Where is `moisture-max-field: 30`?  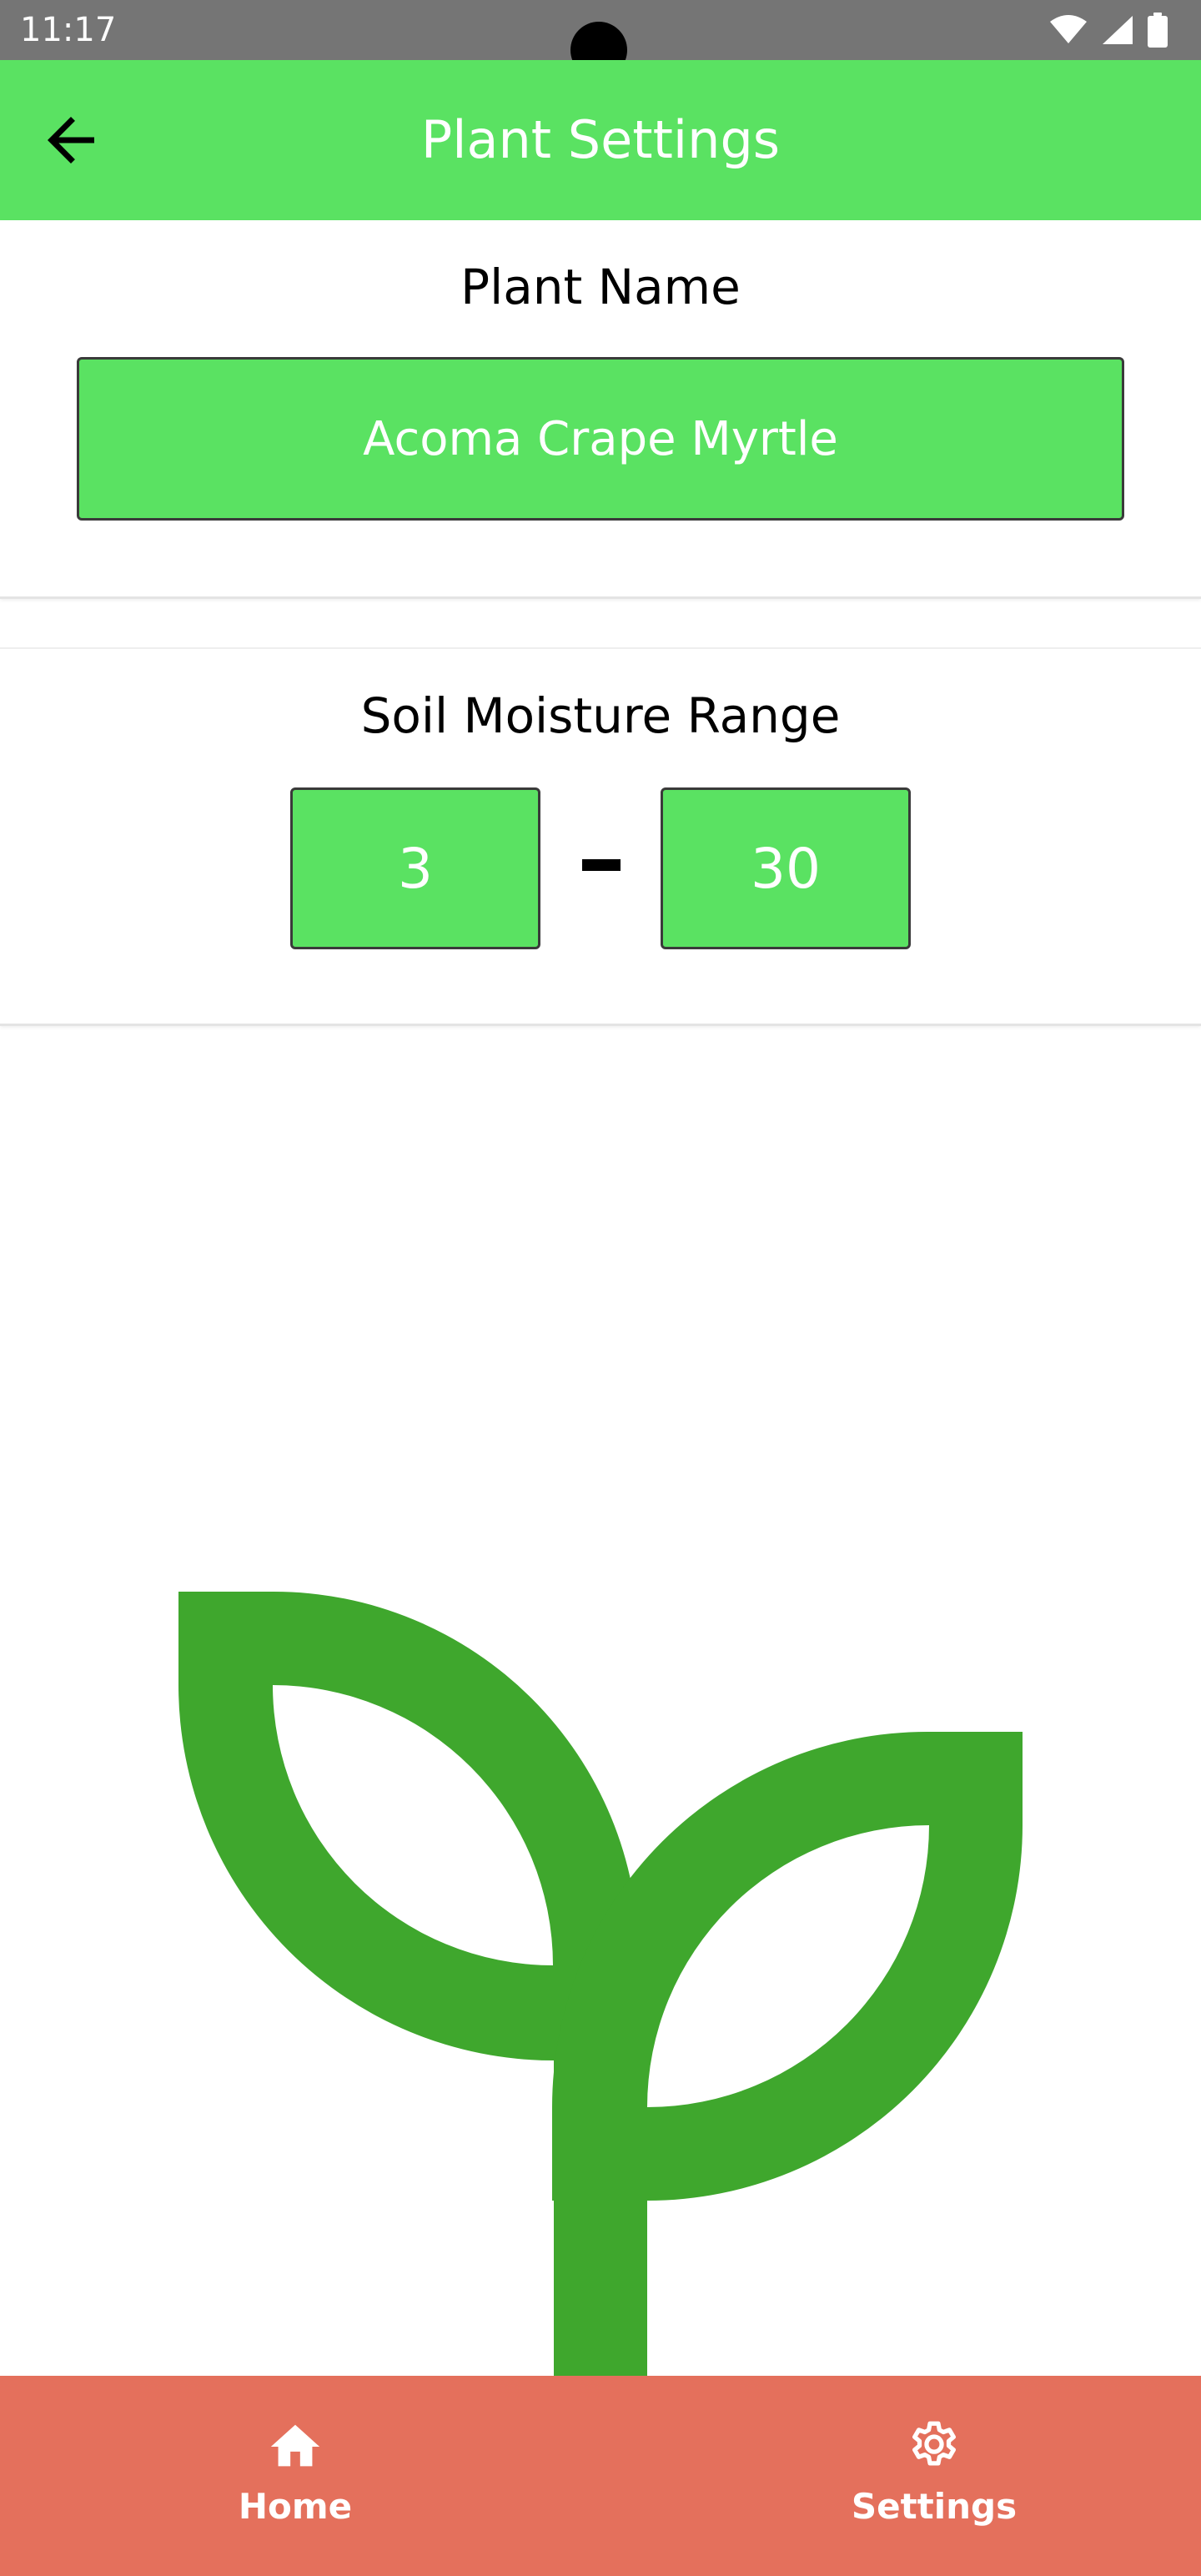 moisture-max-field: 30 is located at coordinates (786, 868).